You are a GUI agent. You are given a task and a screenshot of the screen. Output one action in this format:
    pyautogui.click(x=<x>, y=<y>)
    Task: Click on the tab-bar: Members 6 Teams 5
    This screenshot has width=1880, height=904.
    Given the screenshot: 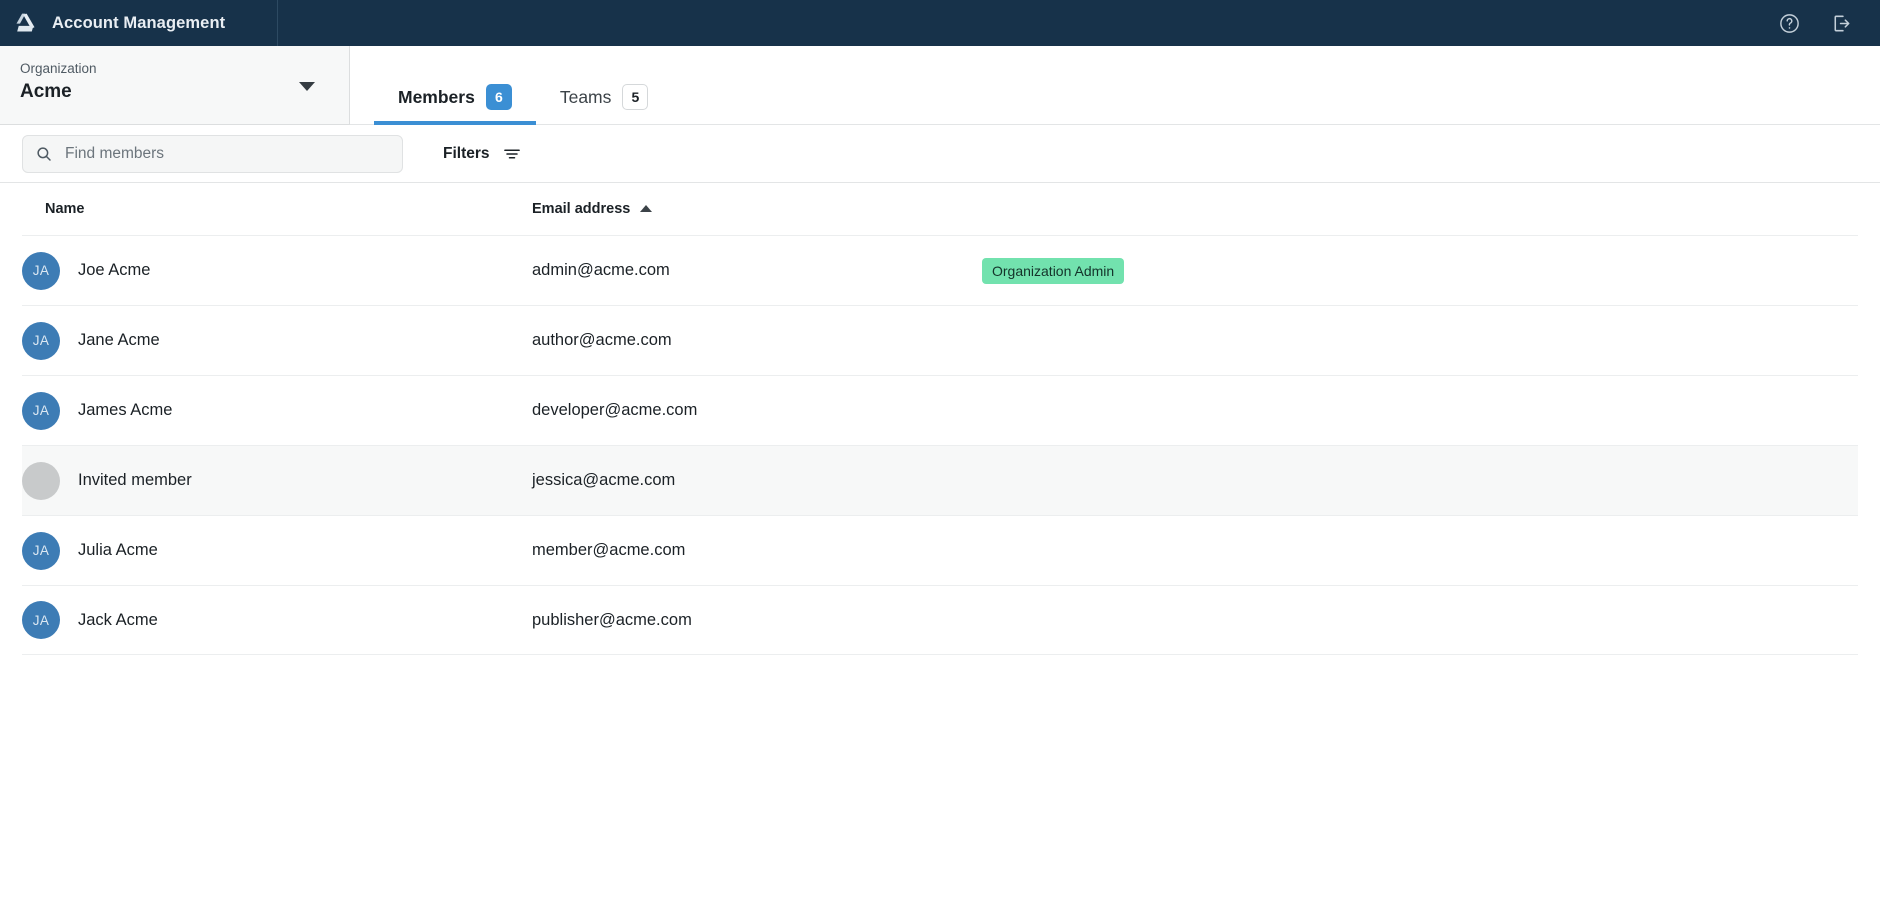 What is the action you would take?
    pyautogui.click(x=1115, y=85)
    